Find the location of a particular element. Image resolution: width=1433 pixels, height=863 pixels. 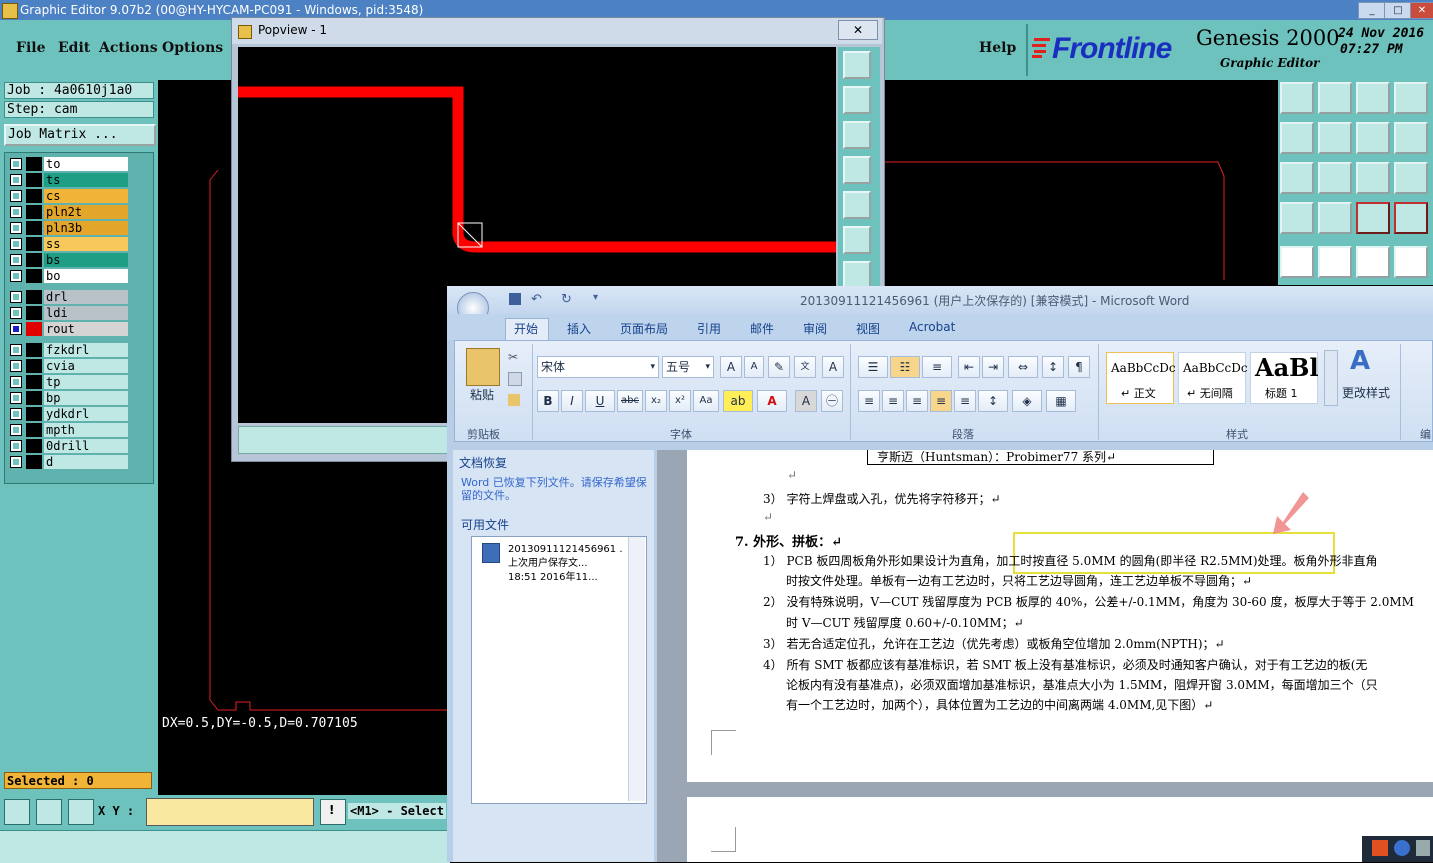

layer-row: tp is located at coordinates (68, 382).